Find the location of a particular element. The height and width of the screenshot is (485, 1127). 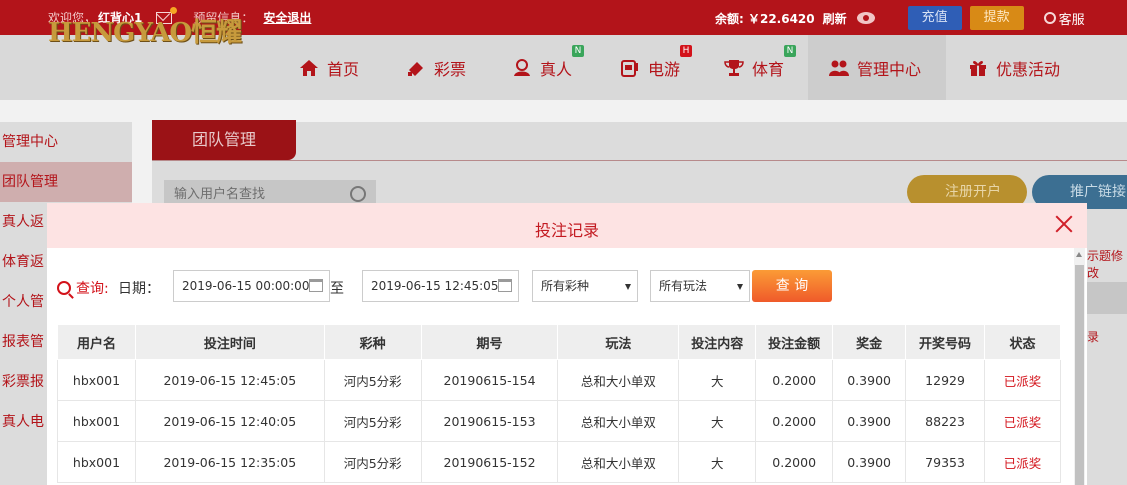

tab-team-management: 团队管理 is located at coordinates (224, 140).